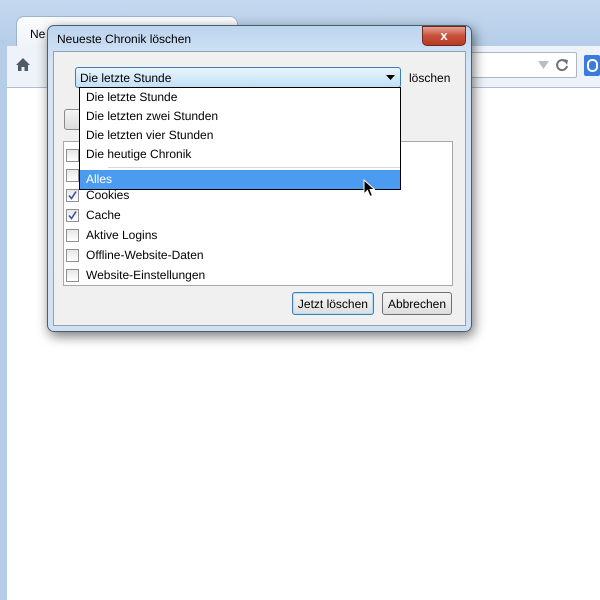 The image size is (600, 600). Describe the element at coordinates (429, 78) in the screenshot. I see `dropdown-suffix-label: löschen` at that location.